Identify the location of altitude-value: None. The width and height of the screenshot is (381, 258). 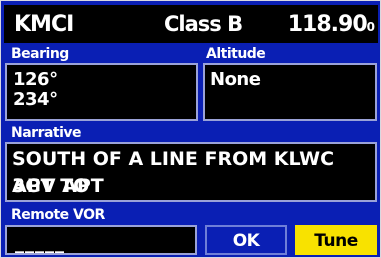
(235, 79).